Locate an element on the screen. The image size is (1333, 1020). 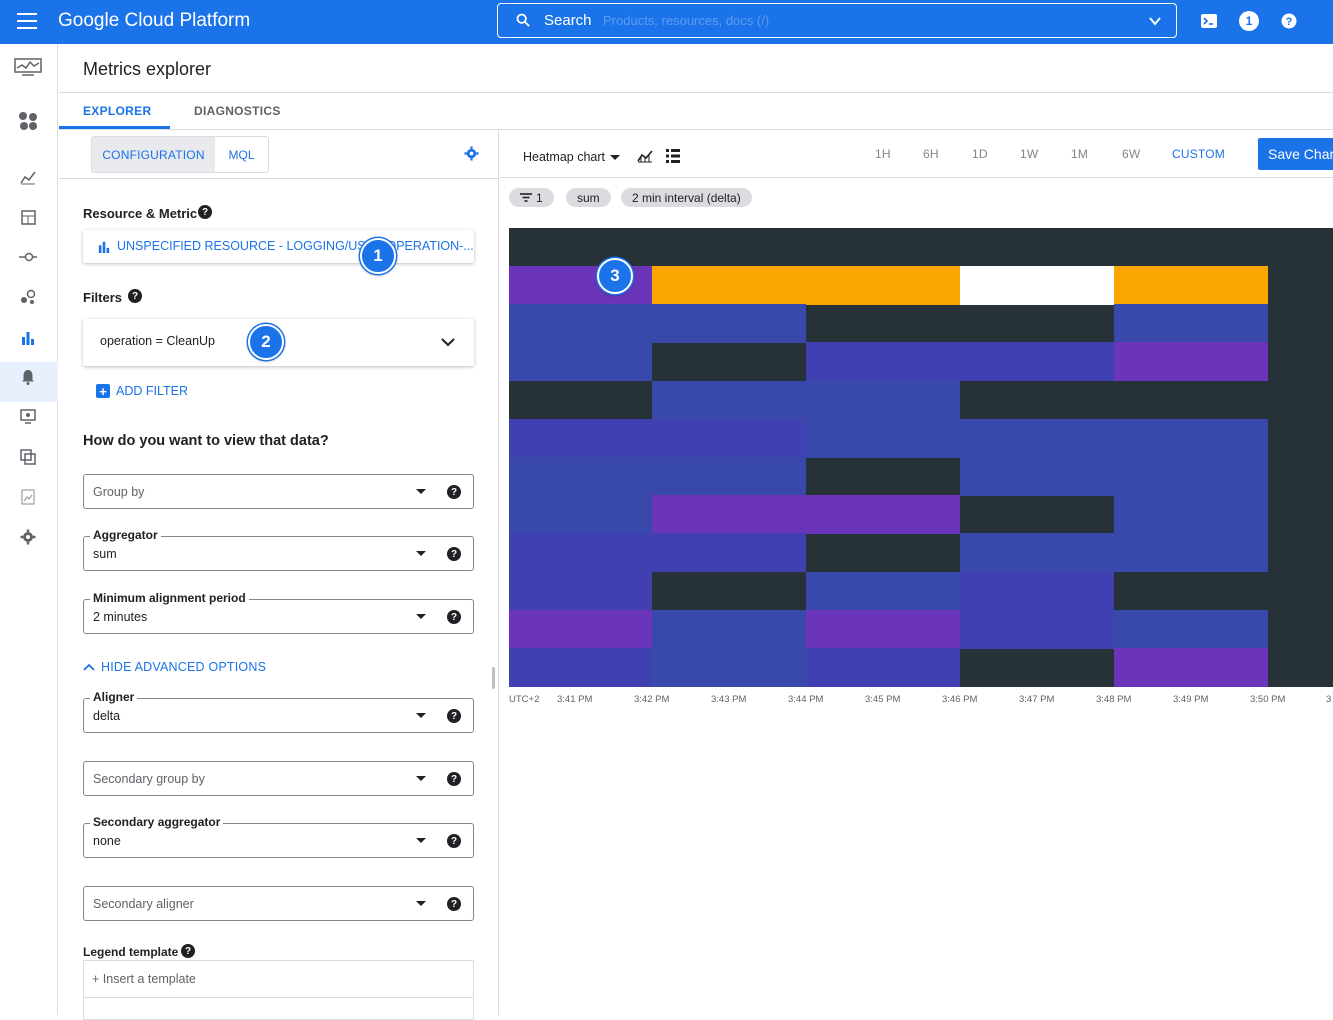
time-range-1d: 1D is located at coordinates (980, 154).